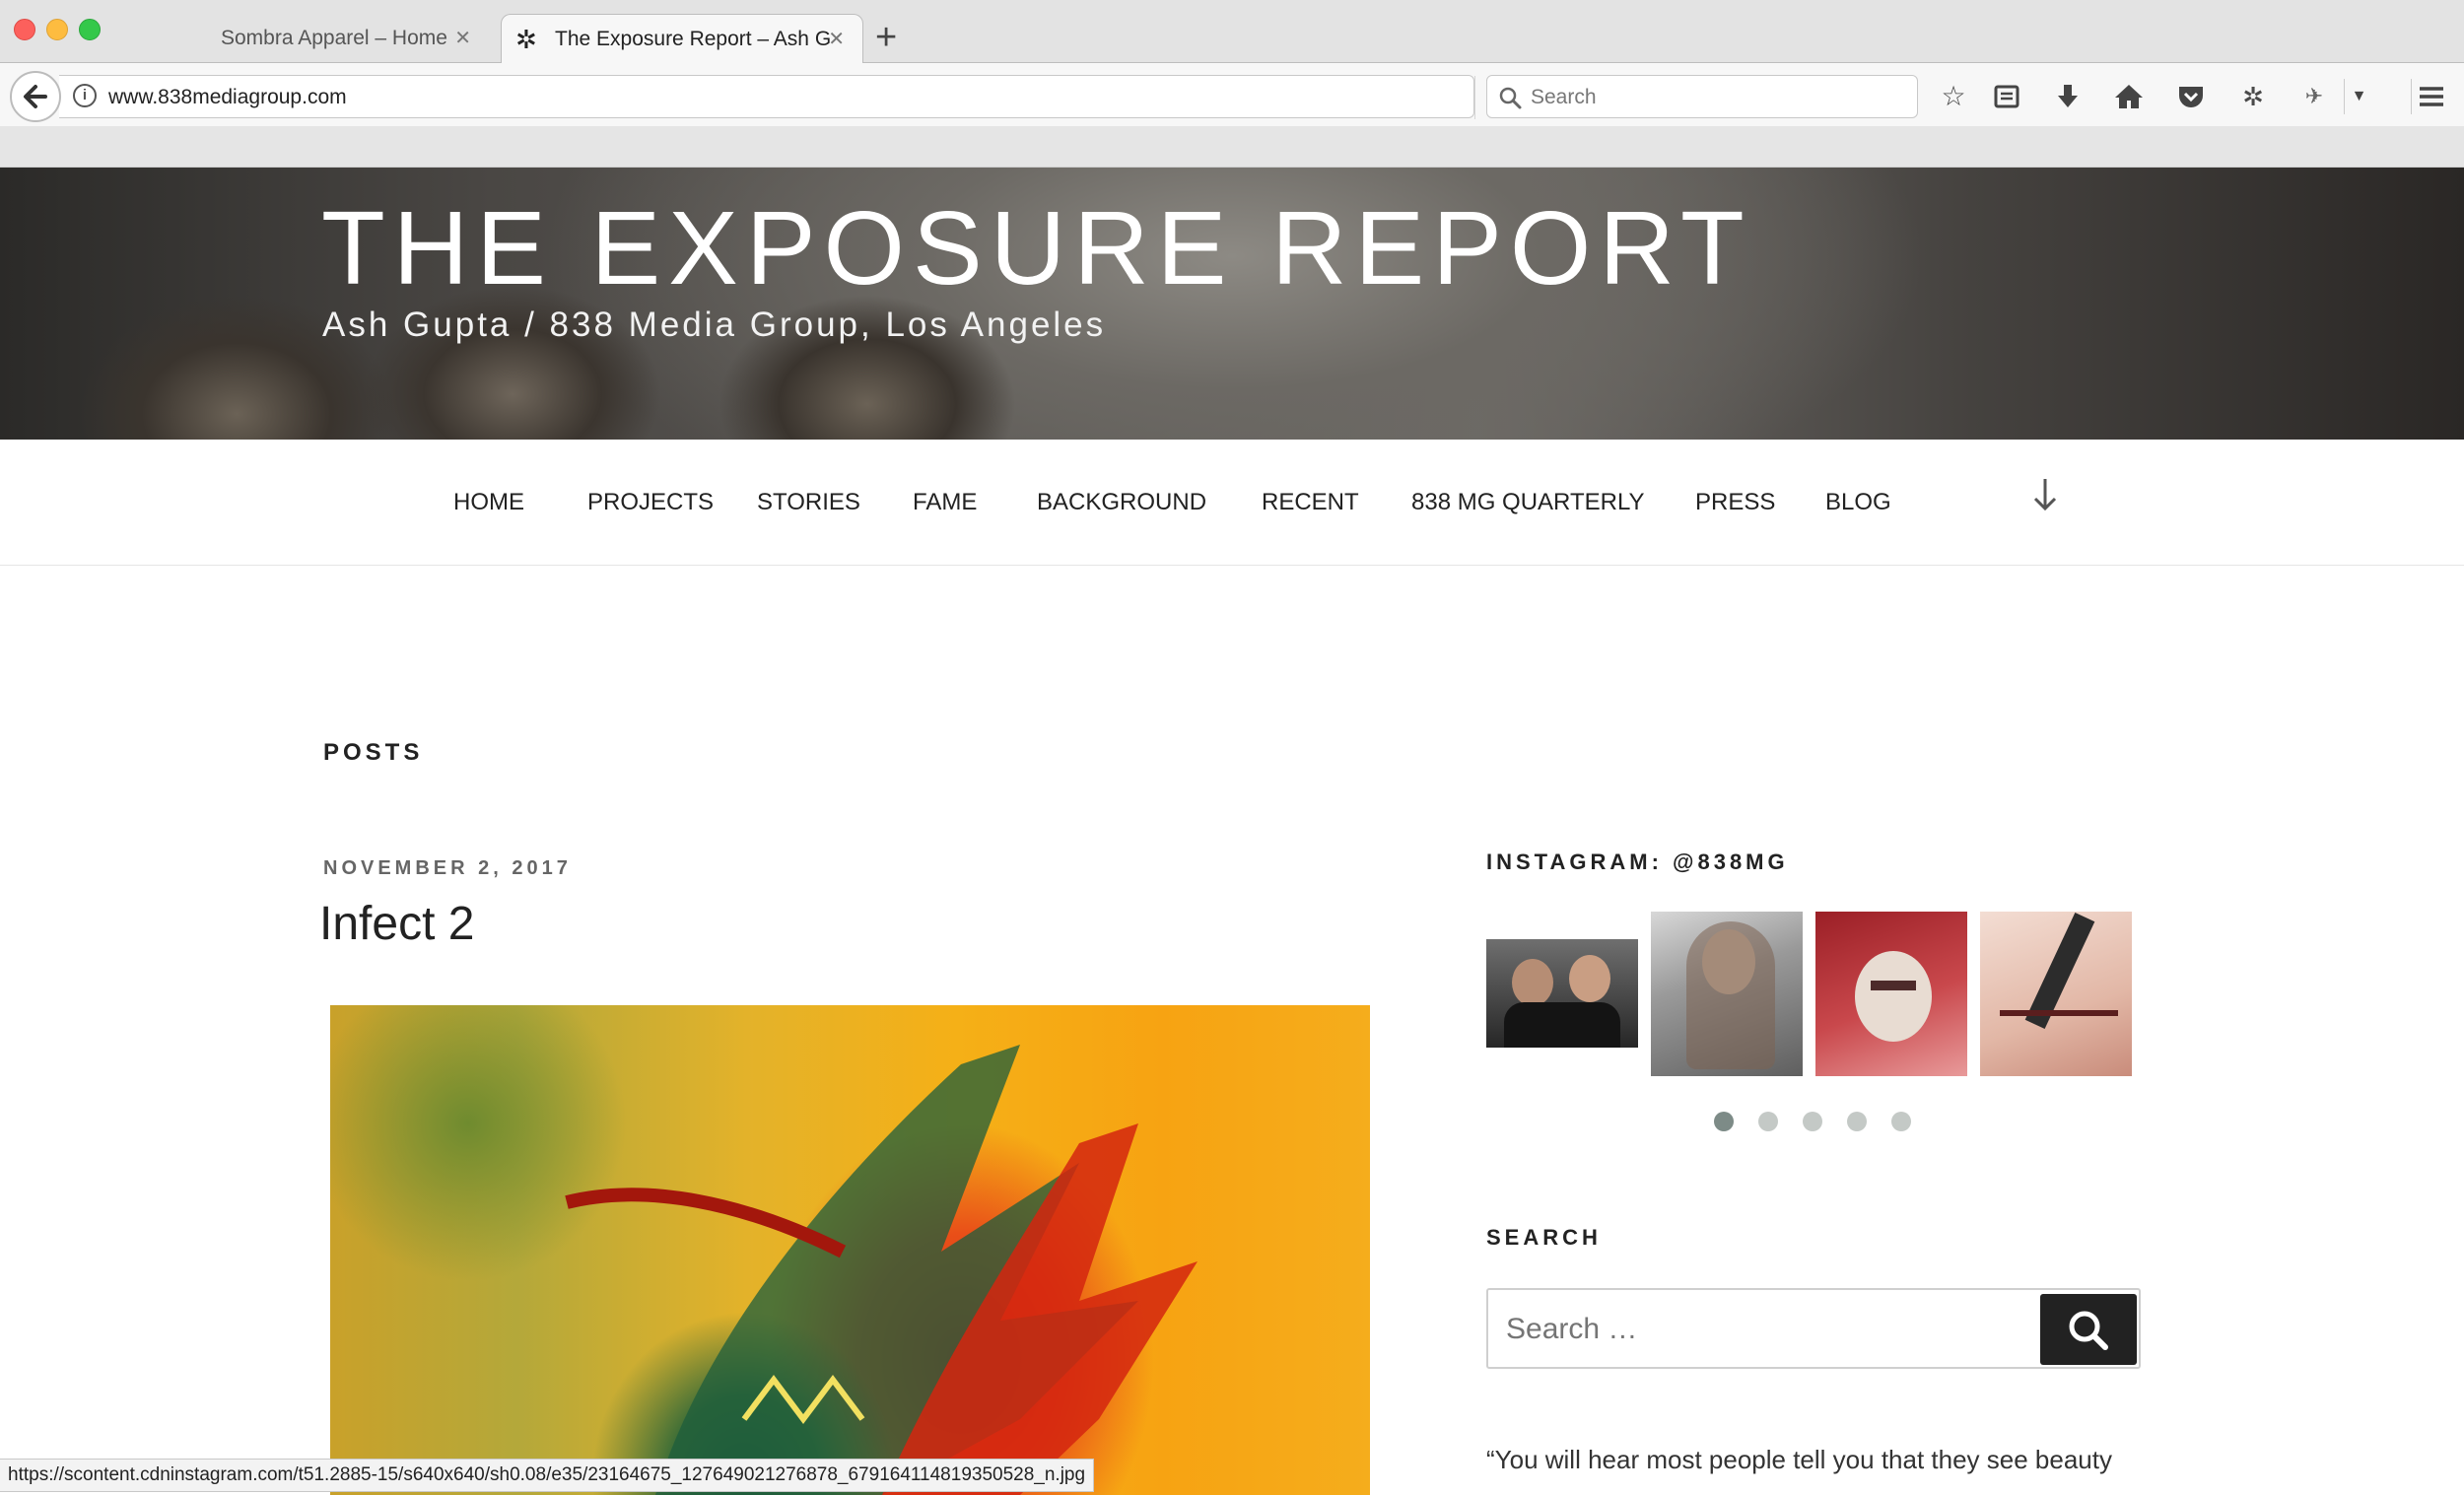 Image resolution: width=2464 pixels, height=1495 pixels. I want to click on bookmark-star-icon: ☆, so click(1953, 96).